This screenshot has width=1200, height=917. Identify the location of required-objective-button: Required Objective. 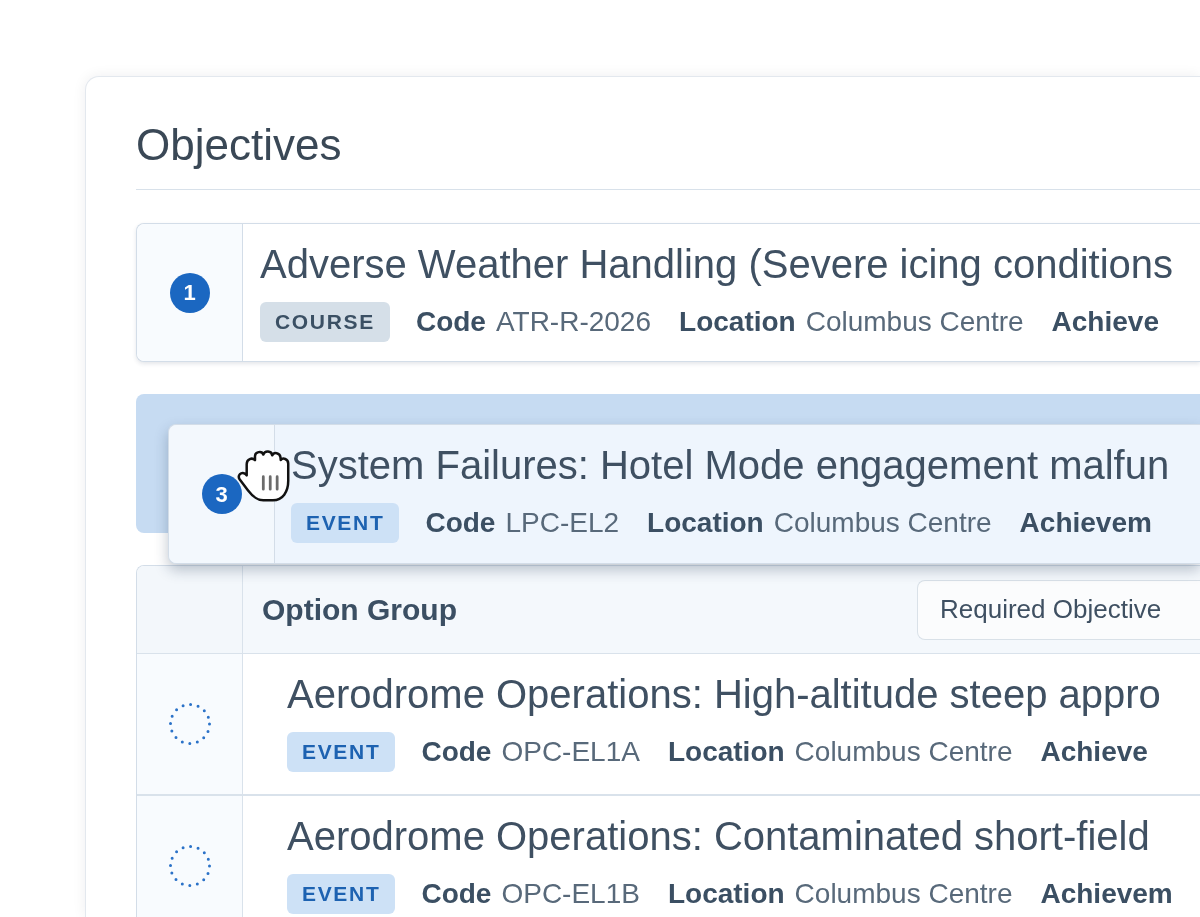
(1058, 609).